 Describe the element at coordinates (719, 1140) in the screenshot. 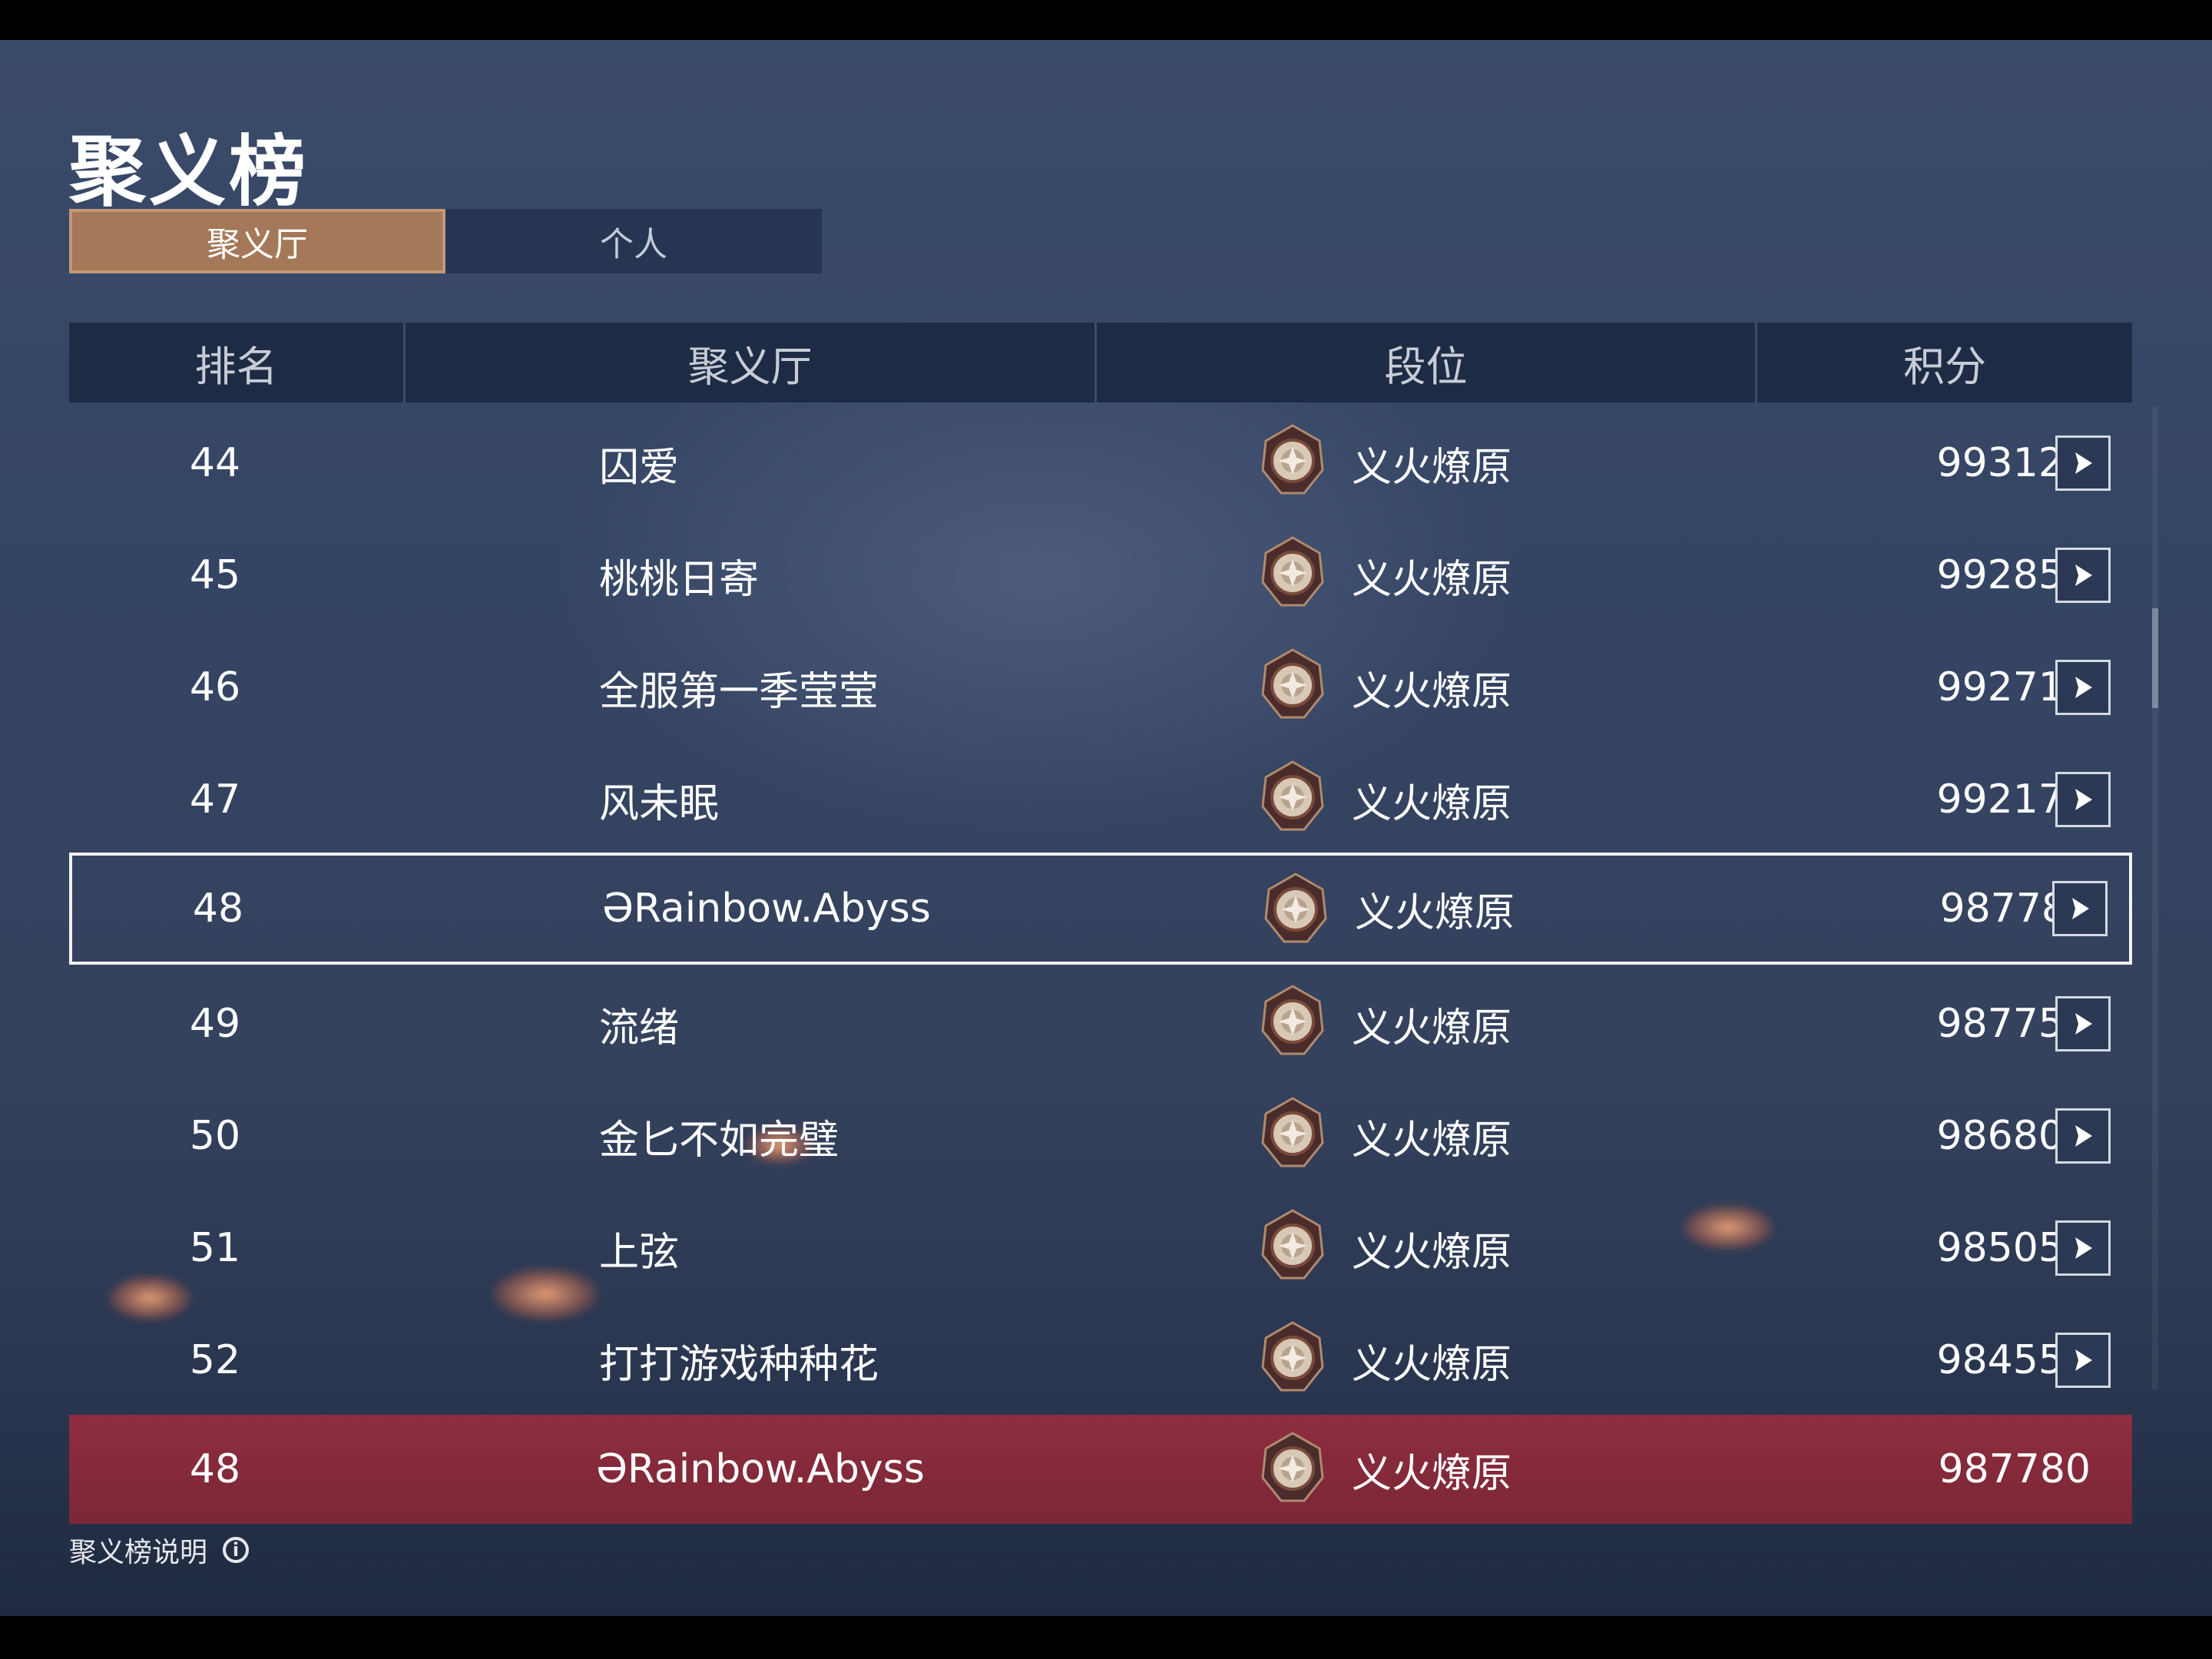

I see `hall-name: 金匕不如完璧` at that location.